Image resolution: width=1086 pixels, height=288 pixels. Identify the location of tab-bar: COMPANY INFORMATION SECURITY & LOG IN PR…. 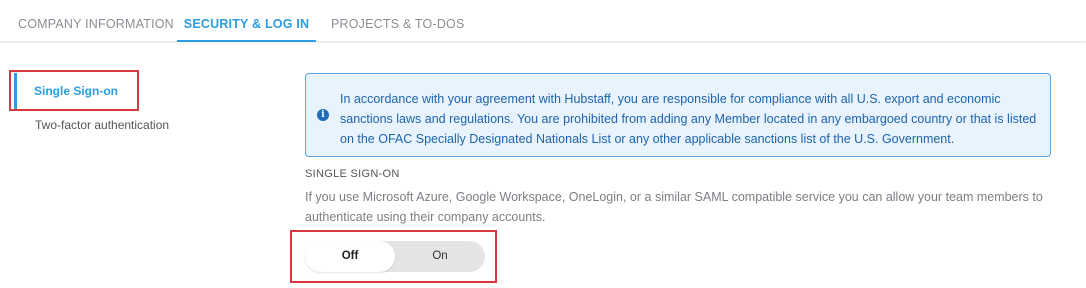
(543, 21).